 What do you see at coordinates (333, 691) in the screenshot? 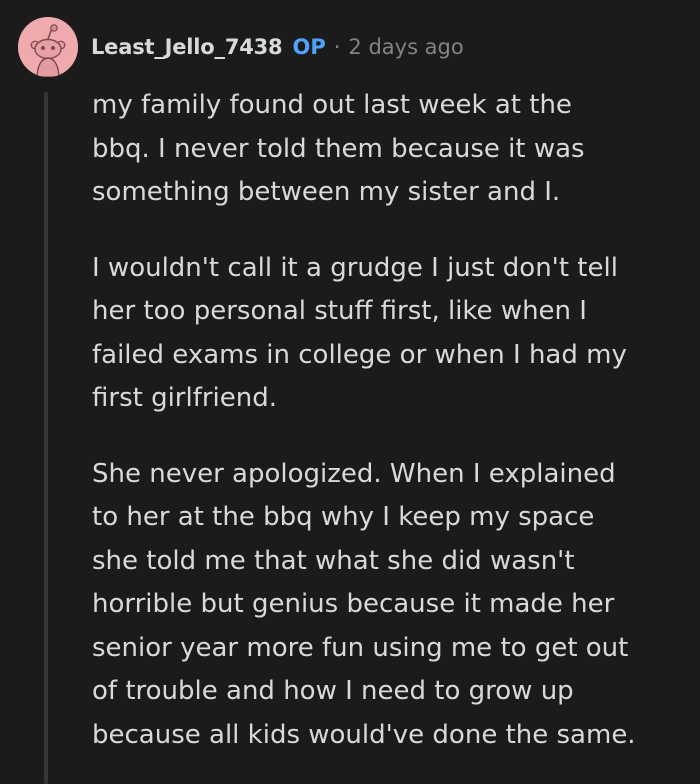
I see `text-line: of trouble and how I need to grow up` at bounding box center [333, 691].